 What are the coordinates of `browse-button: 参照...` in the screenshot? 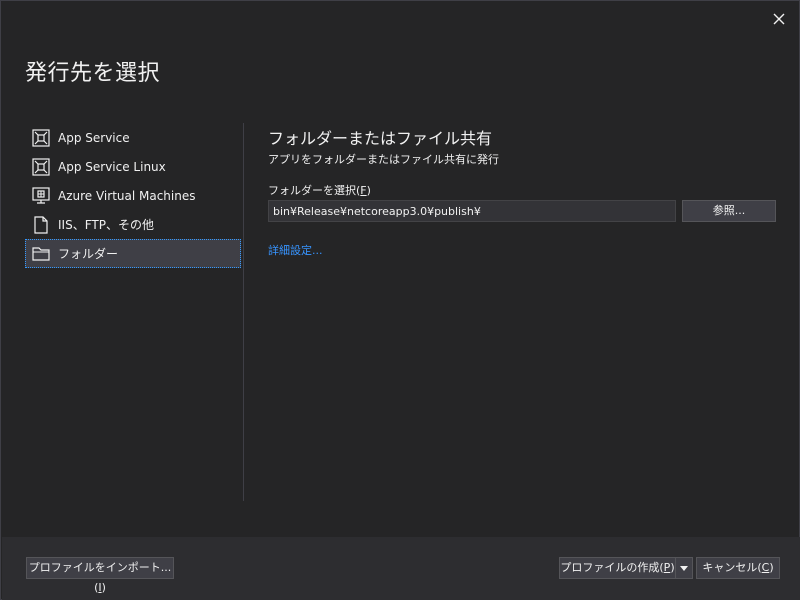 It's located at (729, 211).